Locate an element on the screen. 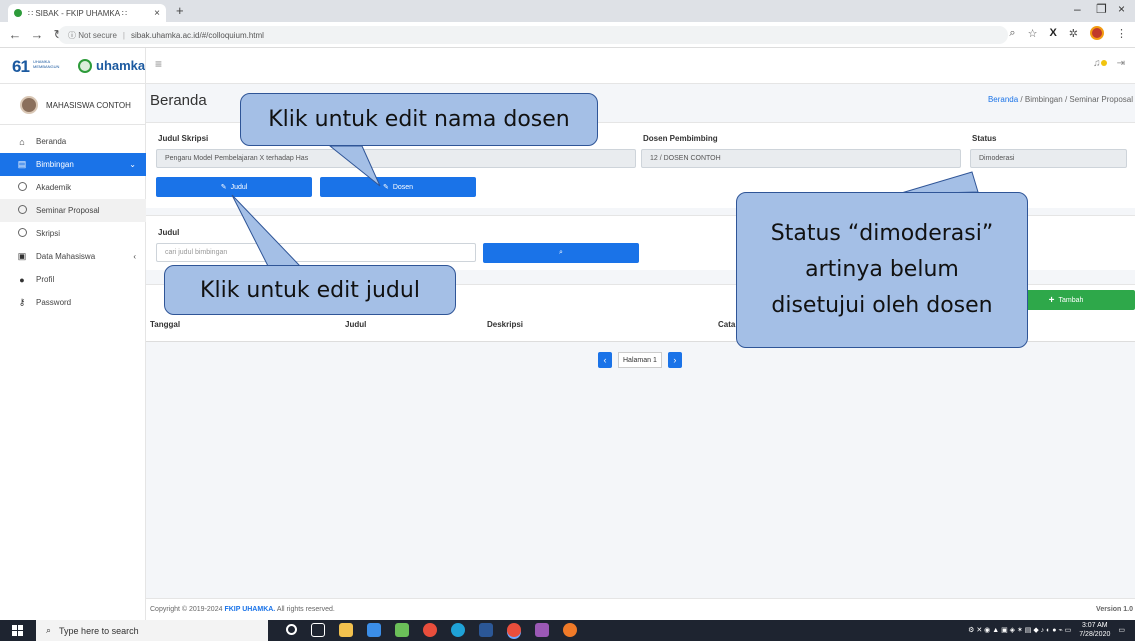 Image resolution: width=1135 pixels, height=641 pixels. sidebar-item-bimbingan: ▤ Bimbingan ⌄ is located at coordinates (73, 164).